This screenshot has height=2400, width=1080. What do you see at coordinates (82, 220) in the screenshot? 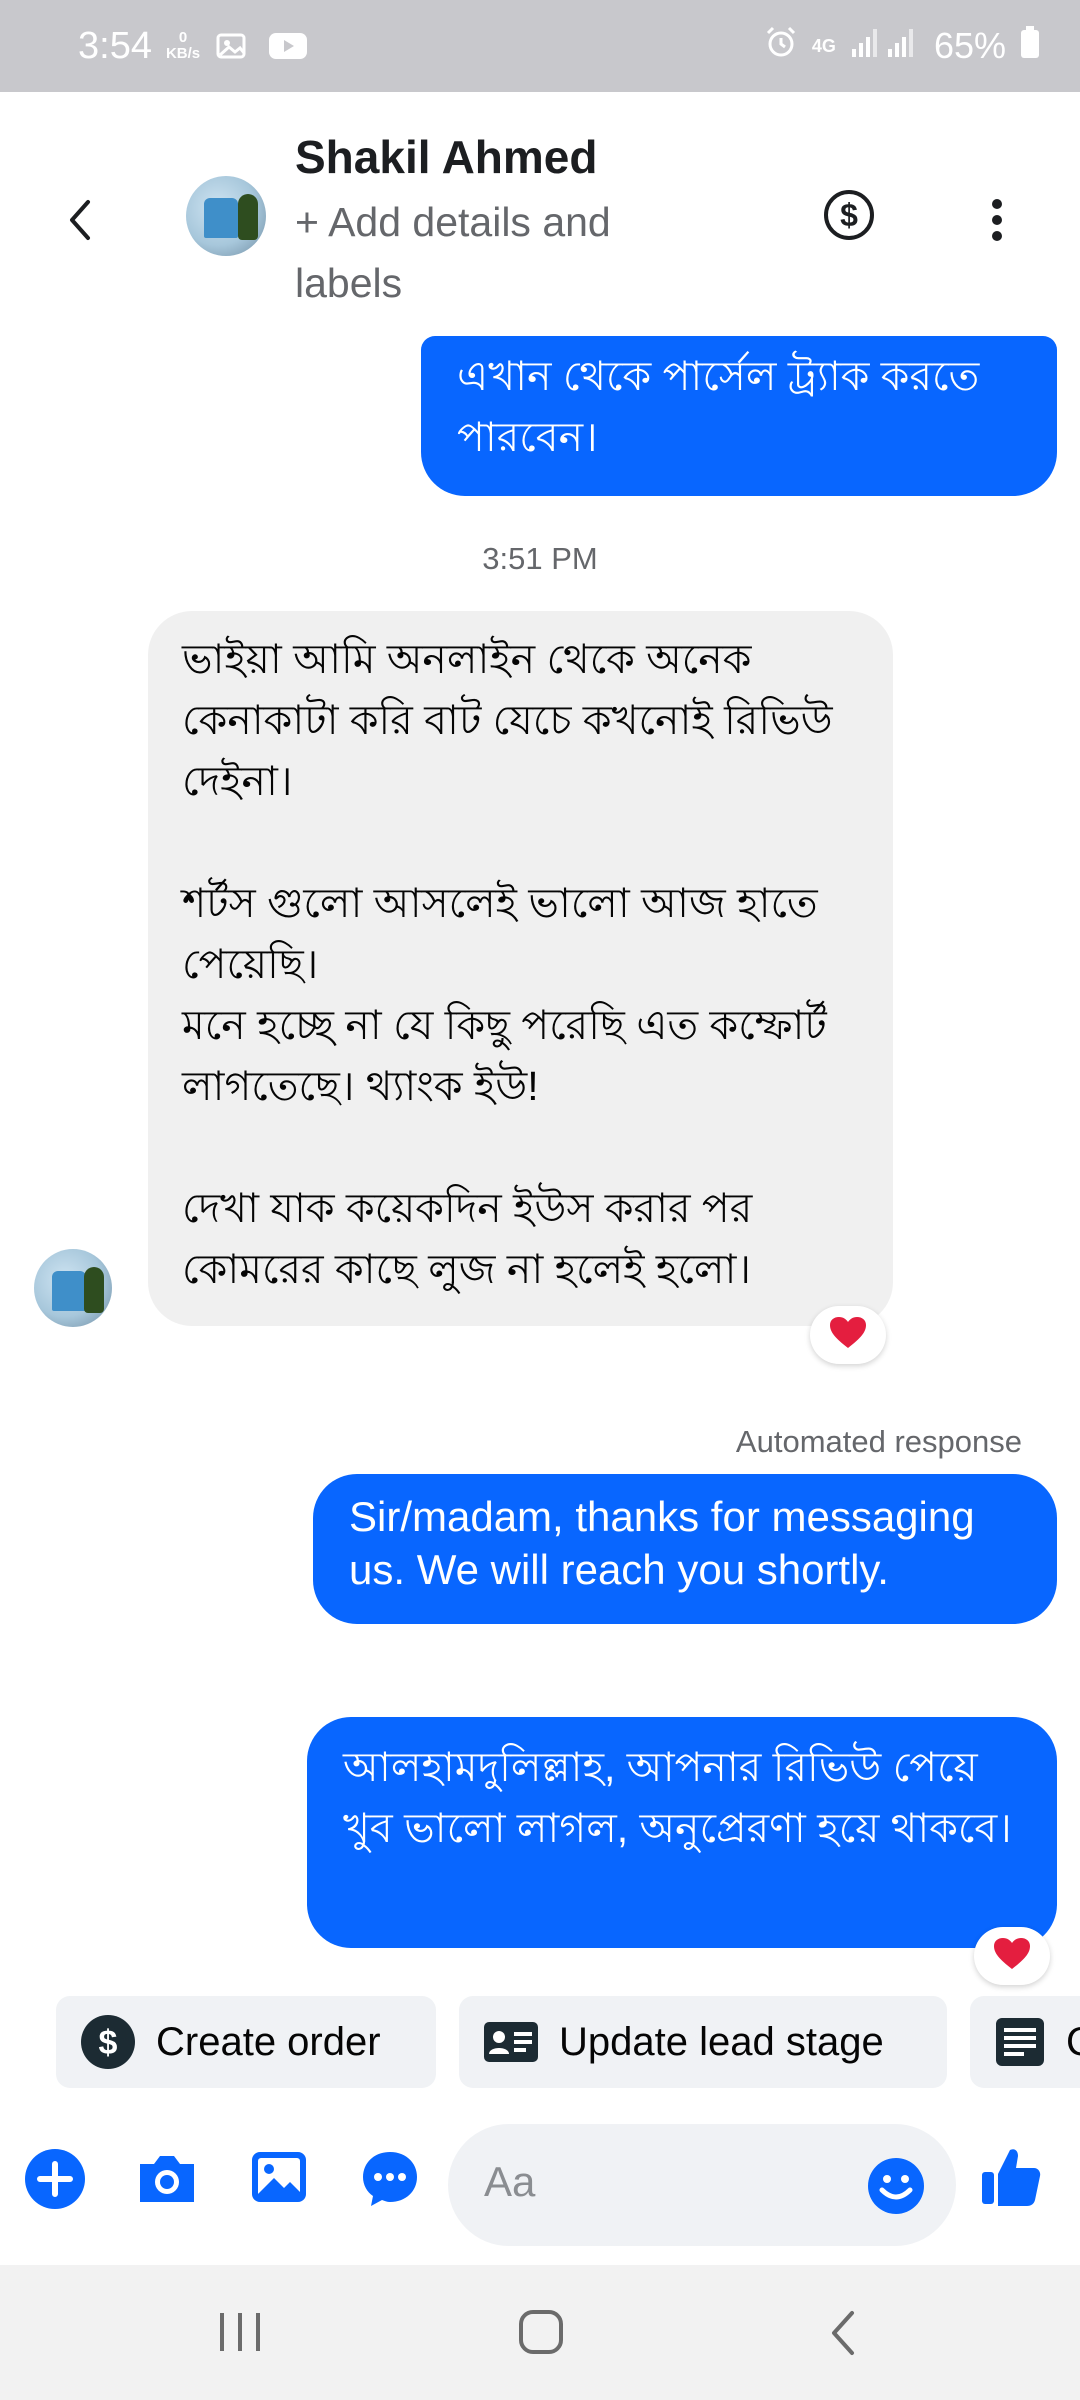
I see `back-arrow-icon` at bounding box center [82, 220].